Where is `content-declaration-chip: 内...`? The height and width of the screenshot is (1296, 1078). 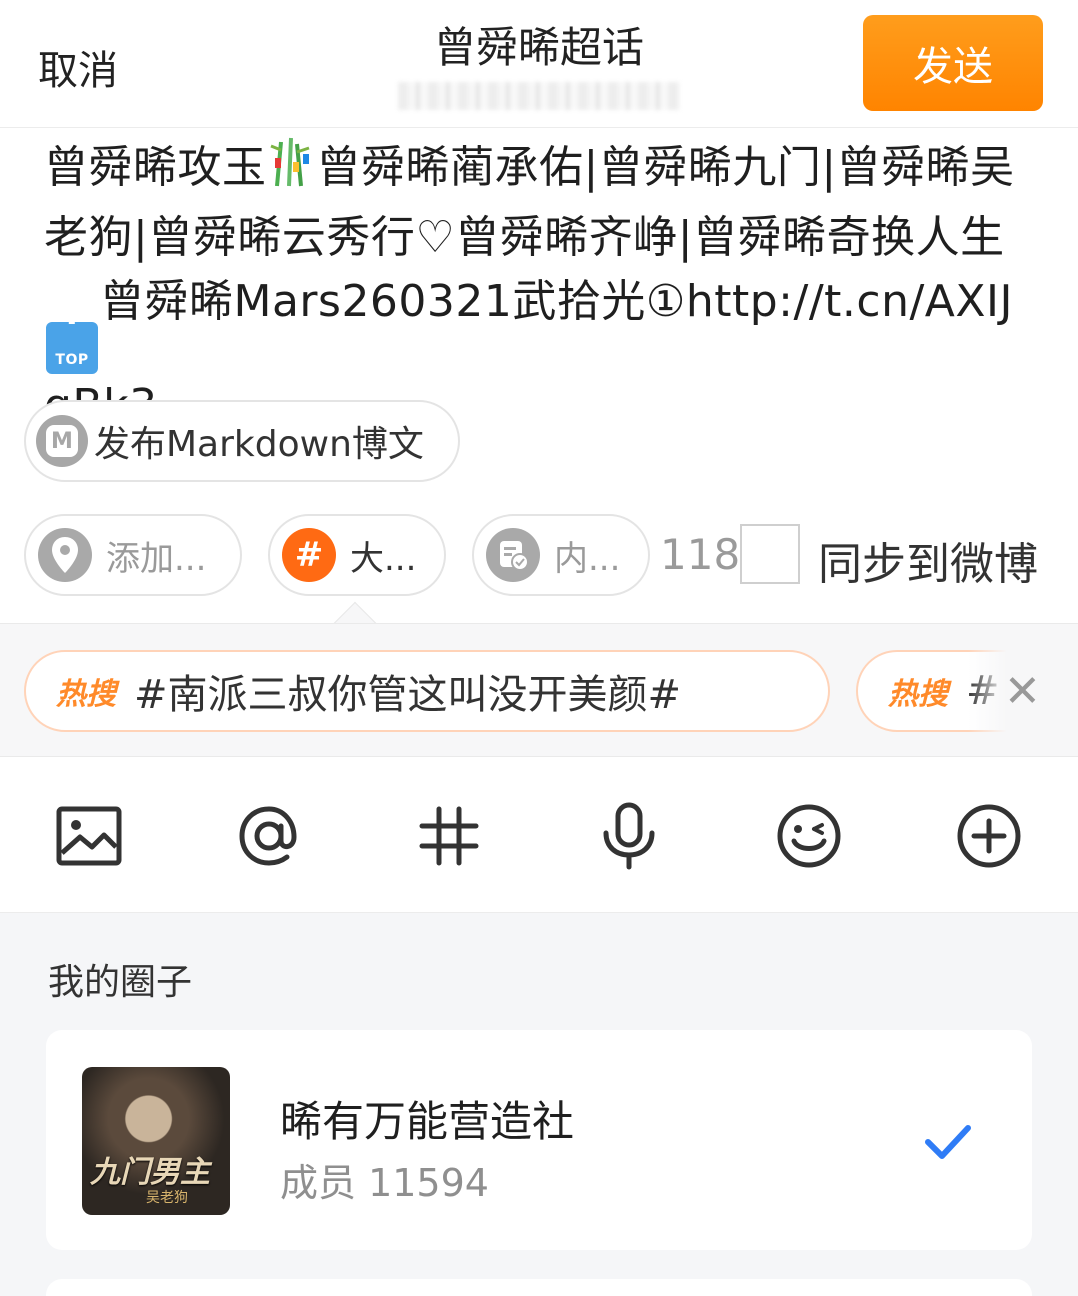
content-declaration-chip: 内... is located at coordinates (561, 555).